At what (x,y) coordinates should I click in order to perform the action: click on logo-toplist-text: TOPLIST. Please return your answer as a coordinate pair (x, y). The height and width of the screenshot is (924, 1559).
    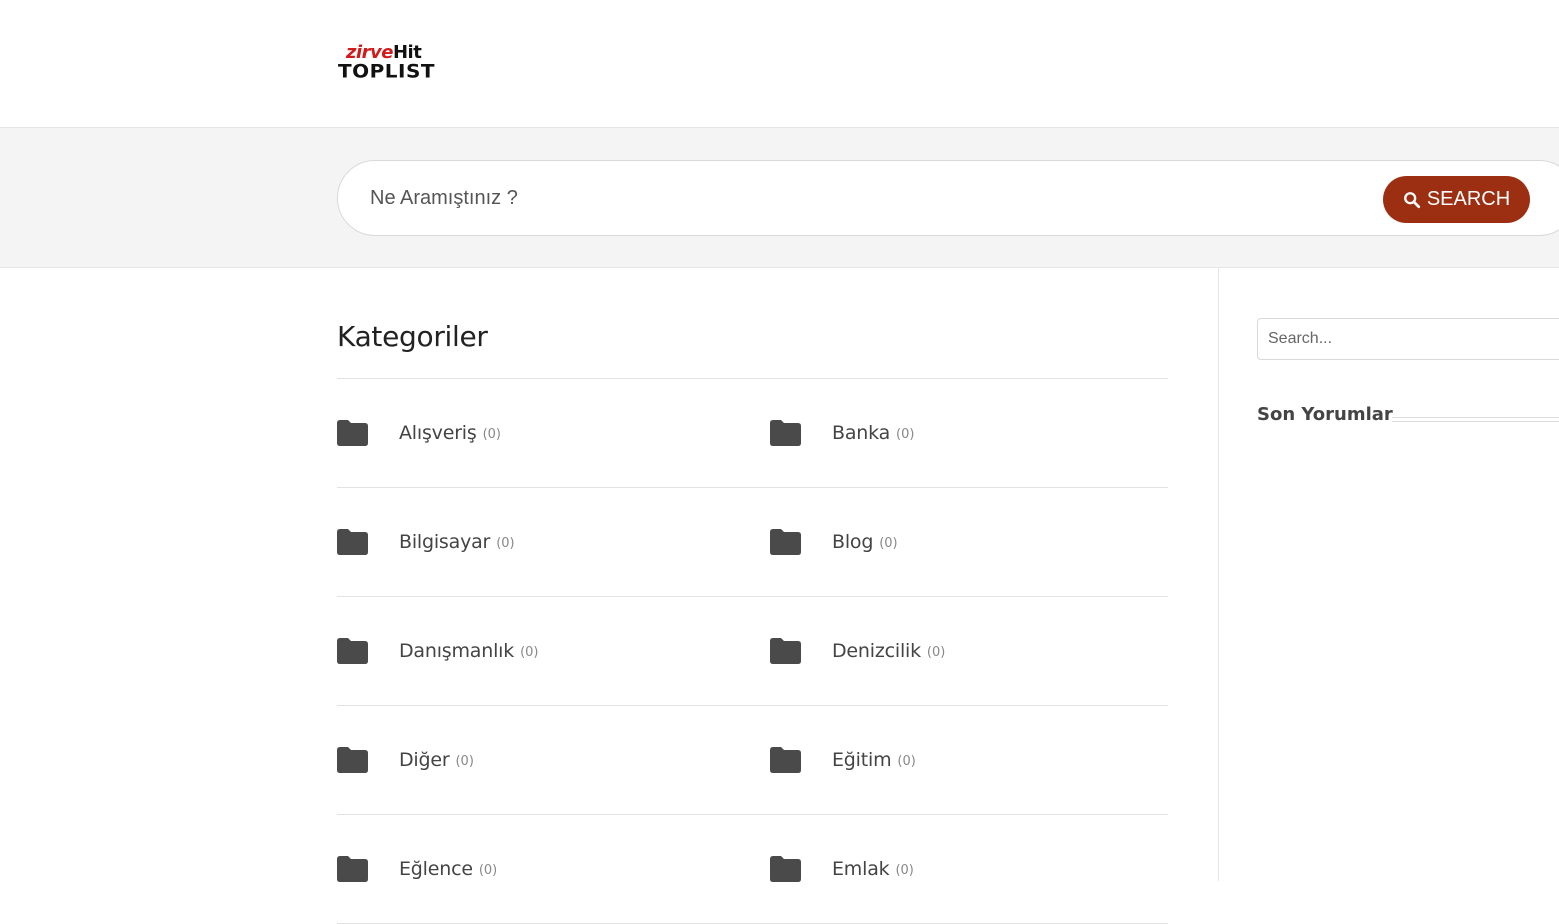
    Looking at the image, I should click on (387, 71).